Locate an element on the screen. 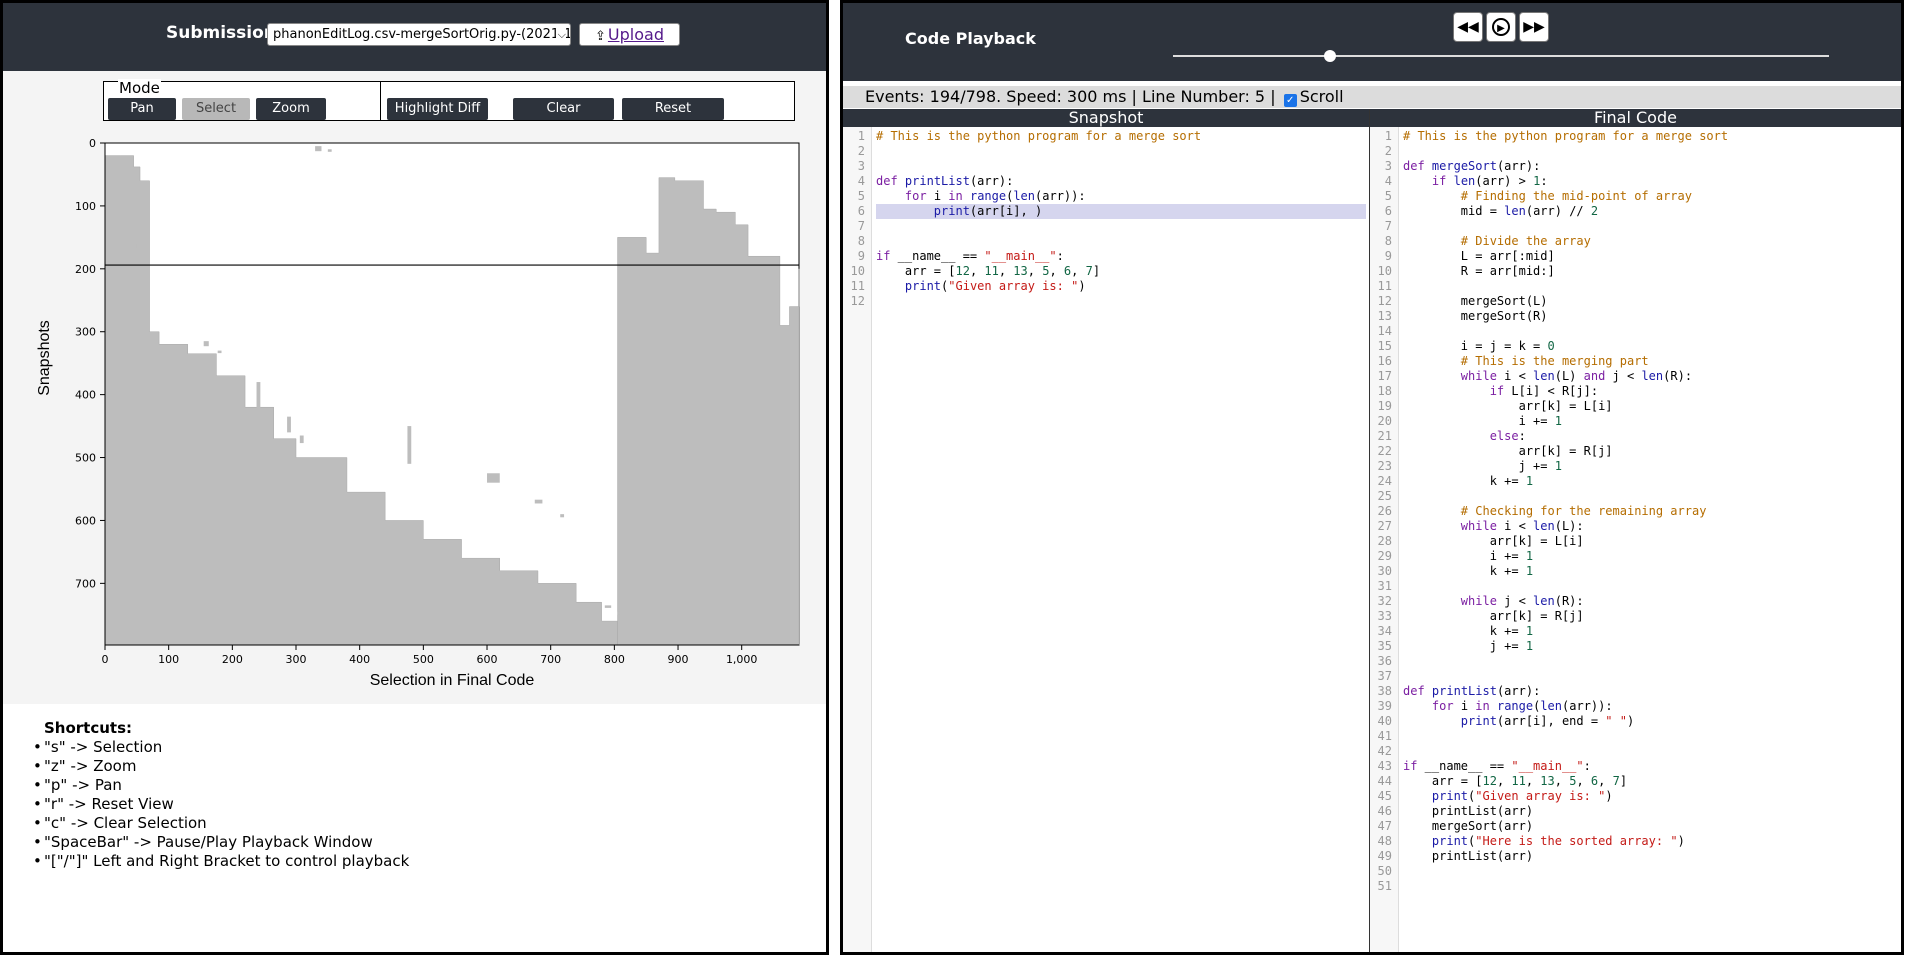  code-line: 44 arr = [12, 11, 13, 5, 6, 7] is located at coordinates (1635, 781).